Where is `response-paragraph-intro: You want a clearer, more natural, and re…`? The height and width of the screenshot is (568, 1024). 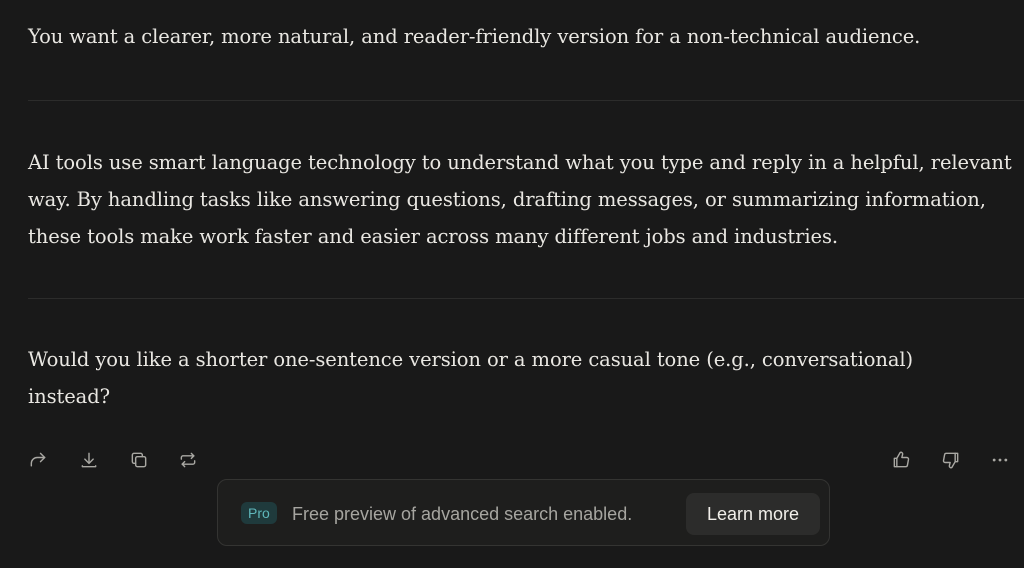 response-paragraph-intro: You want a clearer, more natural, and re… is located at coordinates (474, 36).